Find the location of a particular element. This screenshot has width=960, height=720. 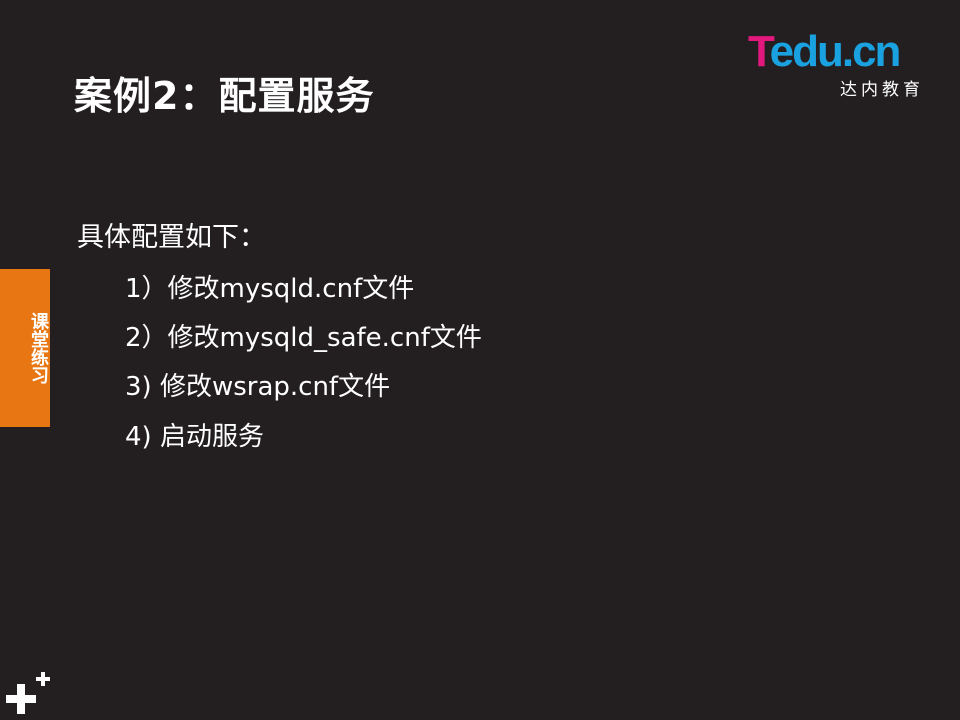

logo-domain: edu.cn is located at coordinates (835, 51).